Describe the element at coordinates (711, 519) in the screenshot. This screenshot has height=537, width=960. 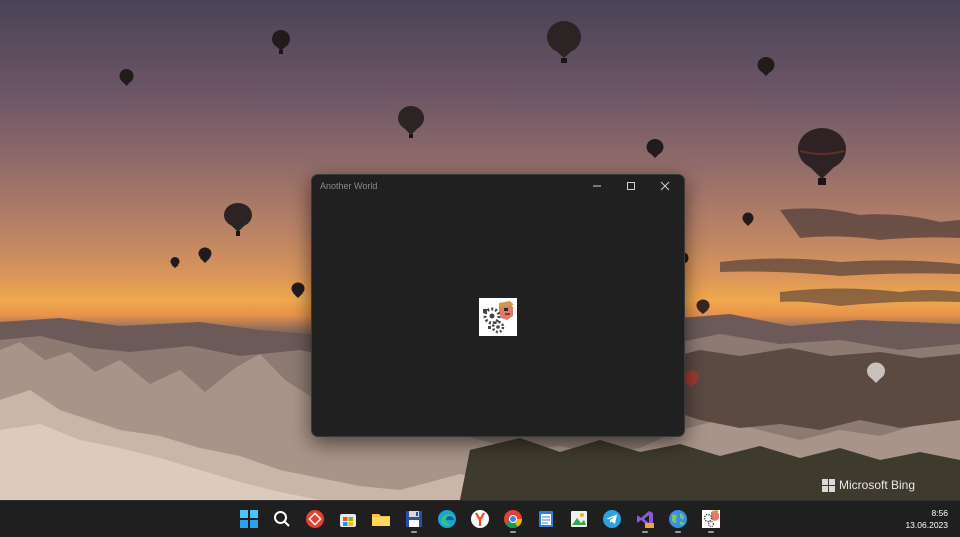
I see `another-world-icon` at that location.